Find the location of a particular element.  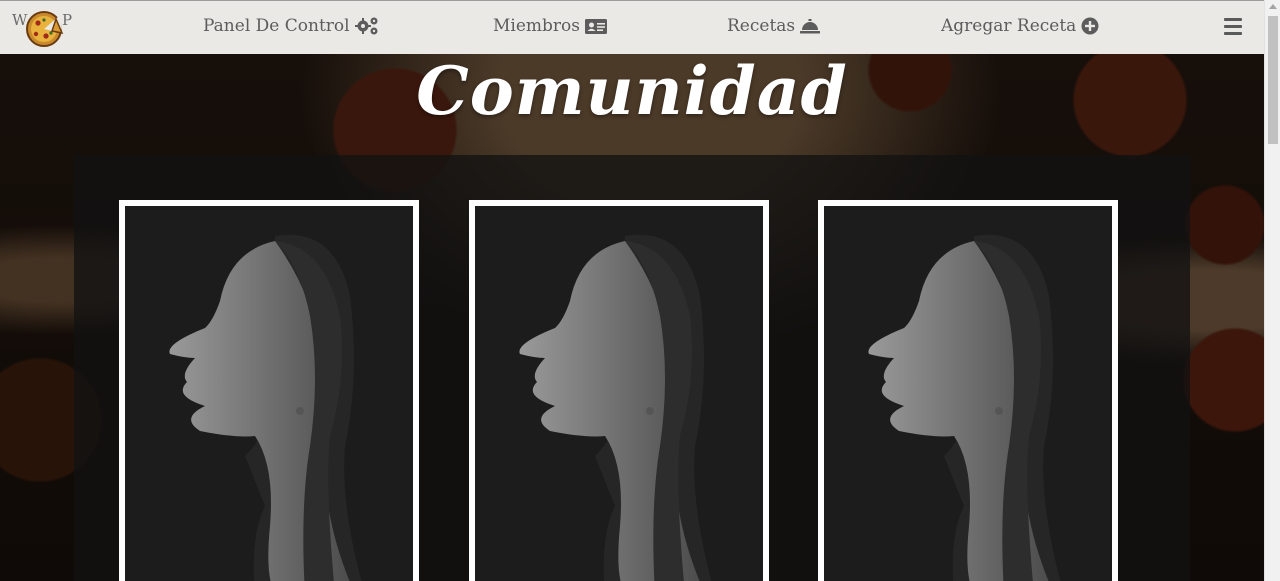

hamburger-menu-icon is located at coordinates (1233, 27).